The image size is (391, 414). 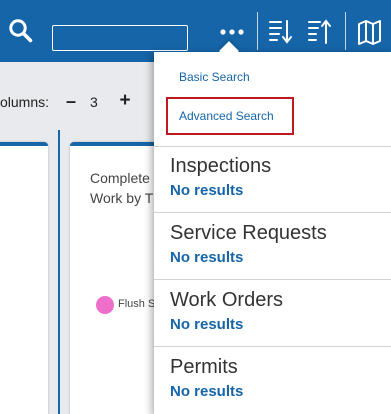 What do you see at coordinates (207, 391) in the screenshot?
I see `section-result-permits: No results` at bounding box center [207, 391].